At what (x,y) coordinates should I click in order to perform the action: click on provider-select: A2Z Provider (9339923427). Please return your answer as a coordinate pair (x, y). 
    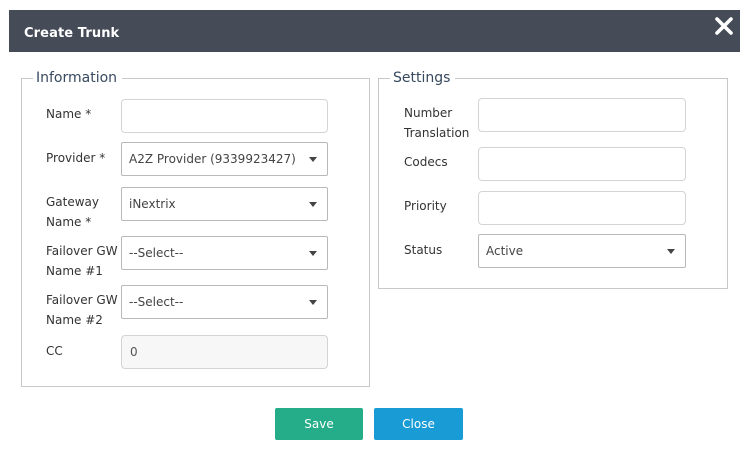
    Looking at the image, I should click on (224, 159).